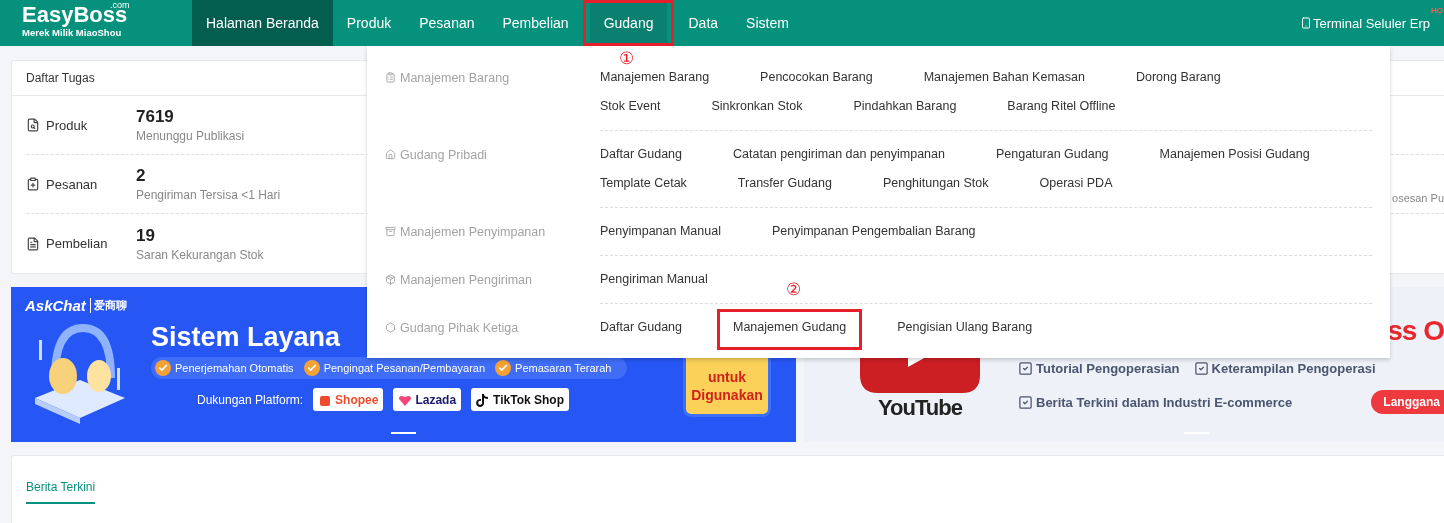  What do you see at coordinates (727, 377) in the screenshot?
I see `promo-text: untuk` at bounding box center [727, 377].